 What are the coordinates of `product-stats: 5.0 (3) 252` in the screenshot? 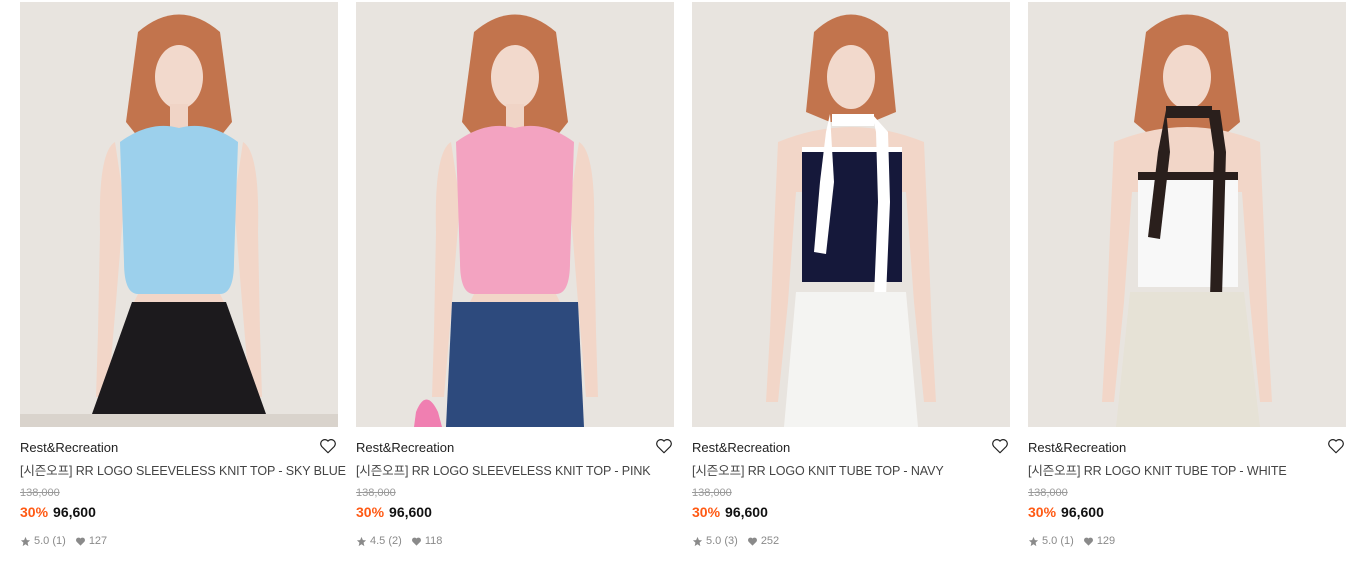 It's located at (851, 541).